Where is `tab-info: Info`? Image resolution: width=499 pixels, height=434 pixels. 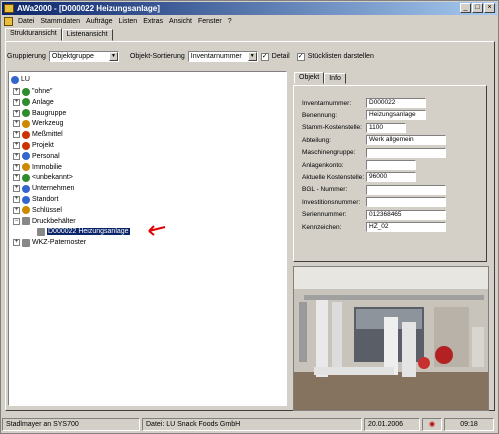
tab-info: Info is located at coordinates (335, 78).